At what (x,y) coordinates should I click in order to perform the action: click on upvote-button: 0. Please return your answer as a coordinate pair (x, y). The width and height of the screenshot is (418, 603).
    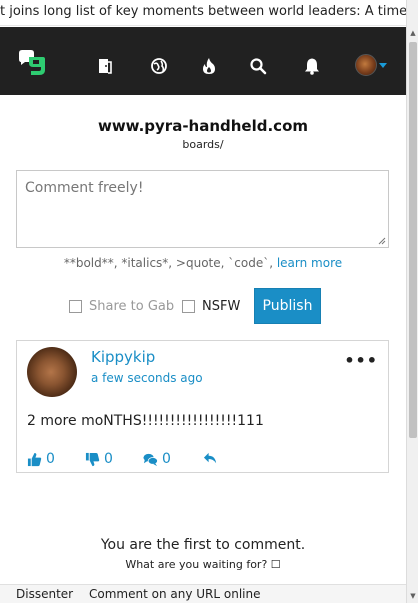
    Looking at the image, I should click on (41, 459).